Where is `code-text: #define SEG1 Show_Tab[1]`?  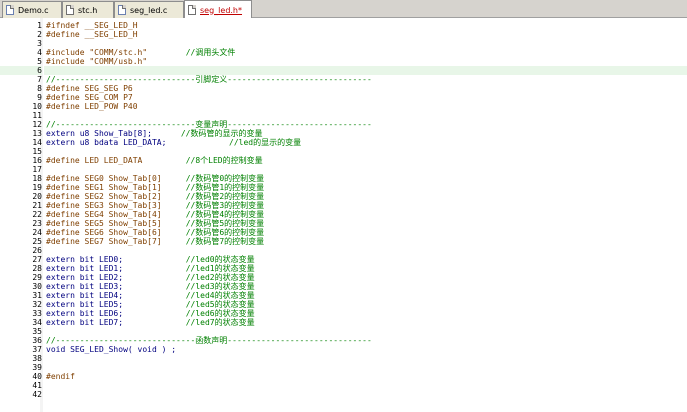 code-text: #define SEG1 Show_Tab[1] is located at coordinates (116, 187).